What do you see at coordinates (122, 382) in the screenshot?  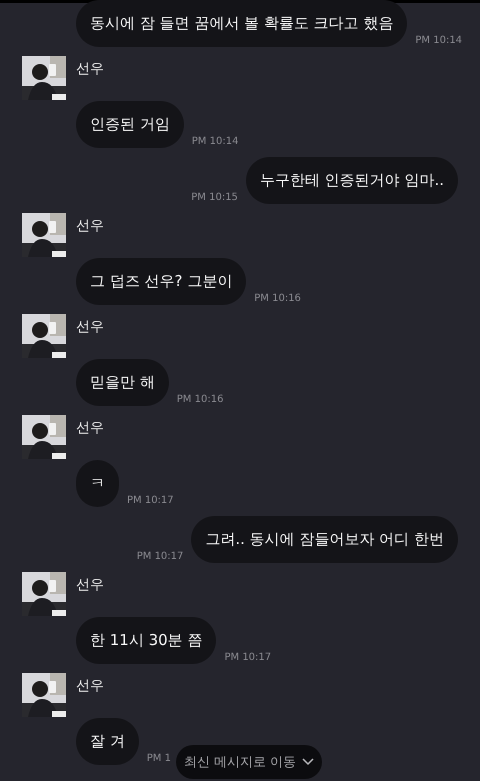 I see `message-bubble: 믿을만 해` at bounding box center [122, 382].